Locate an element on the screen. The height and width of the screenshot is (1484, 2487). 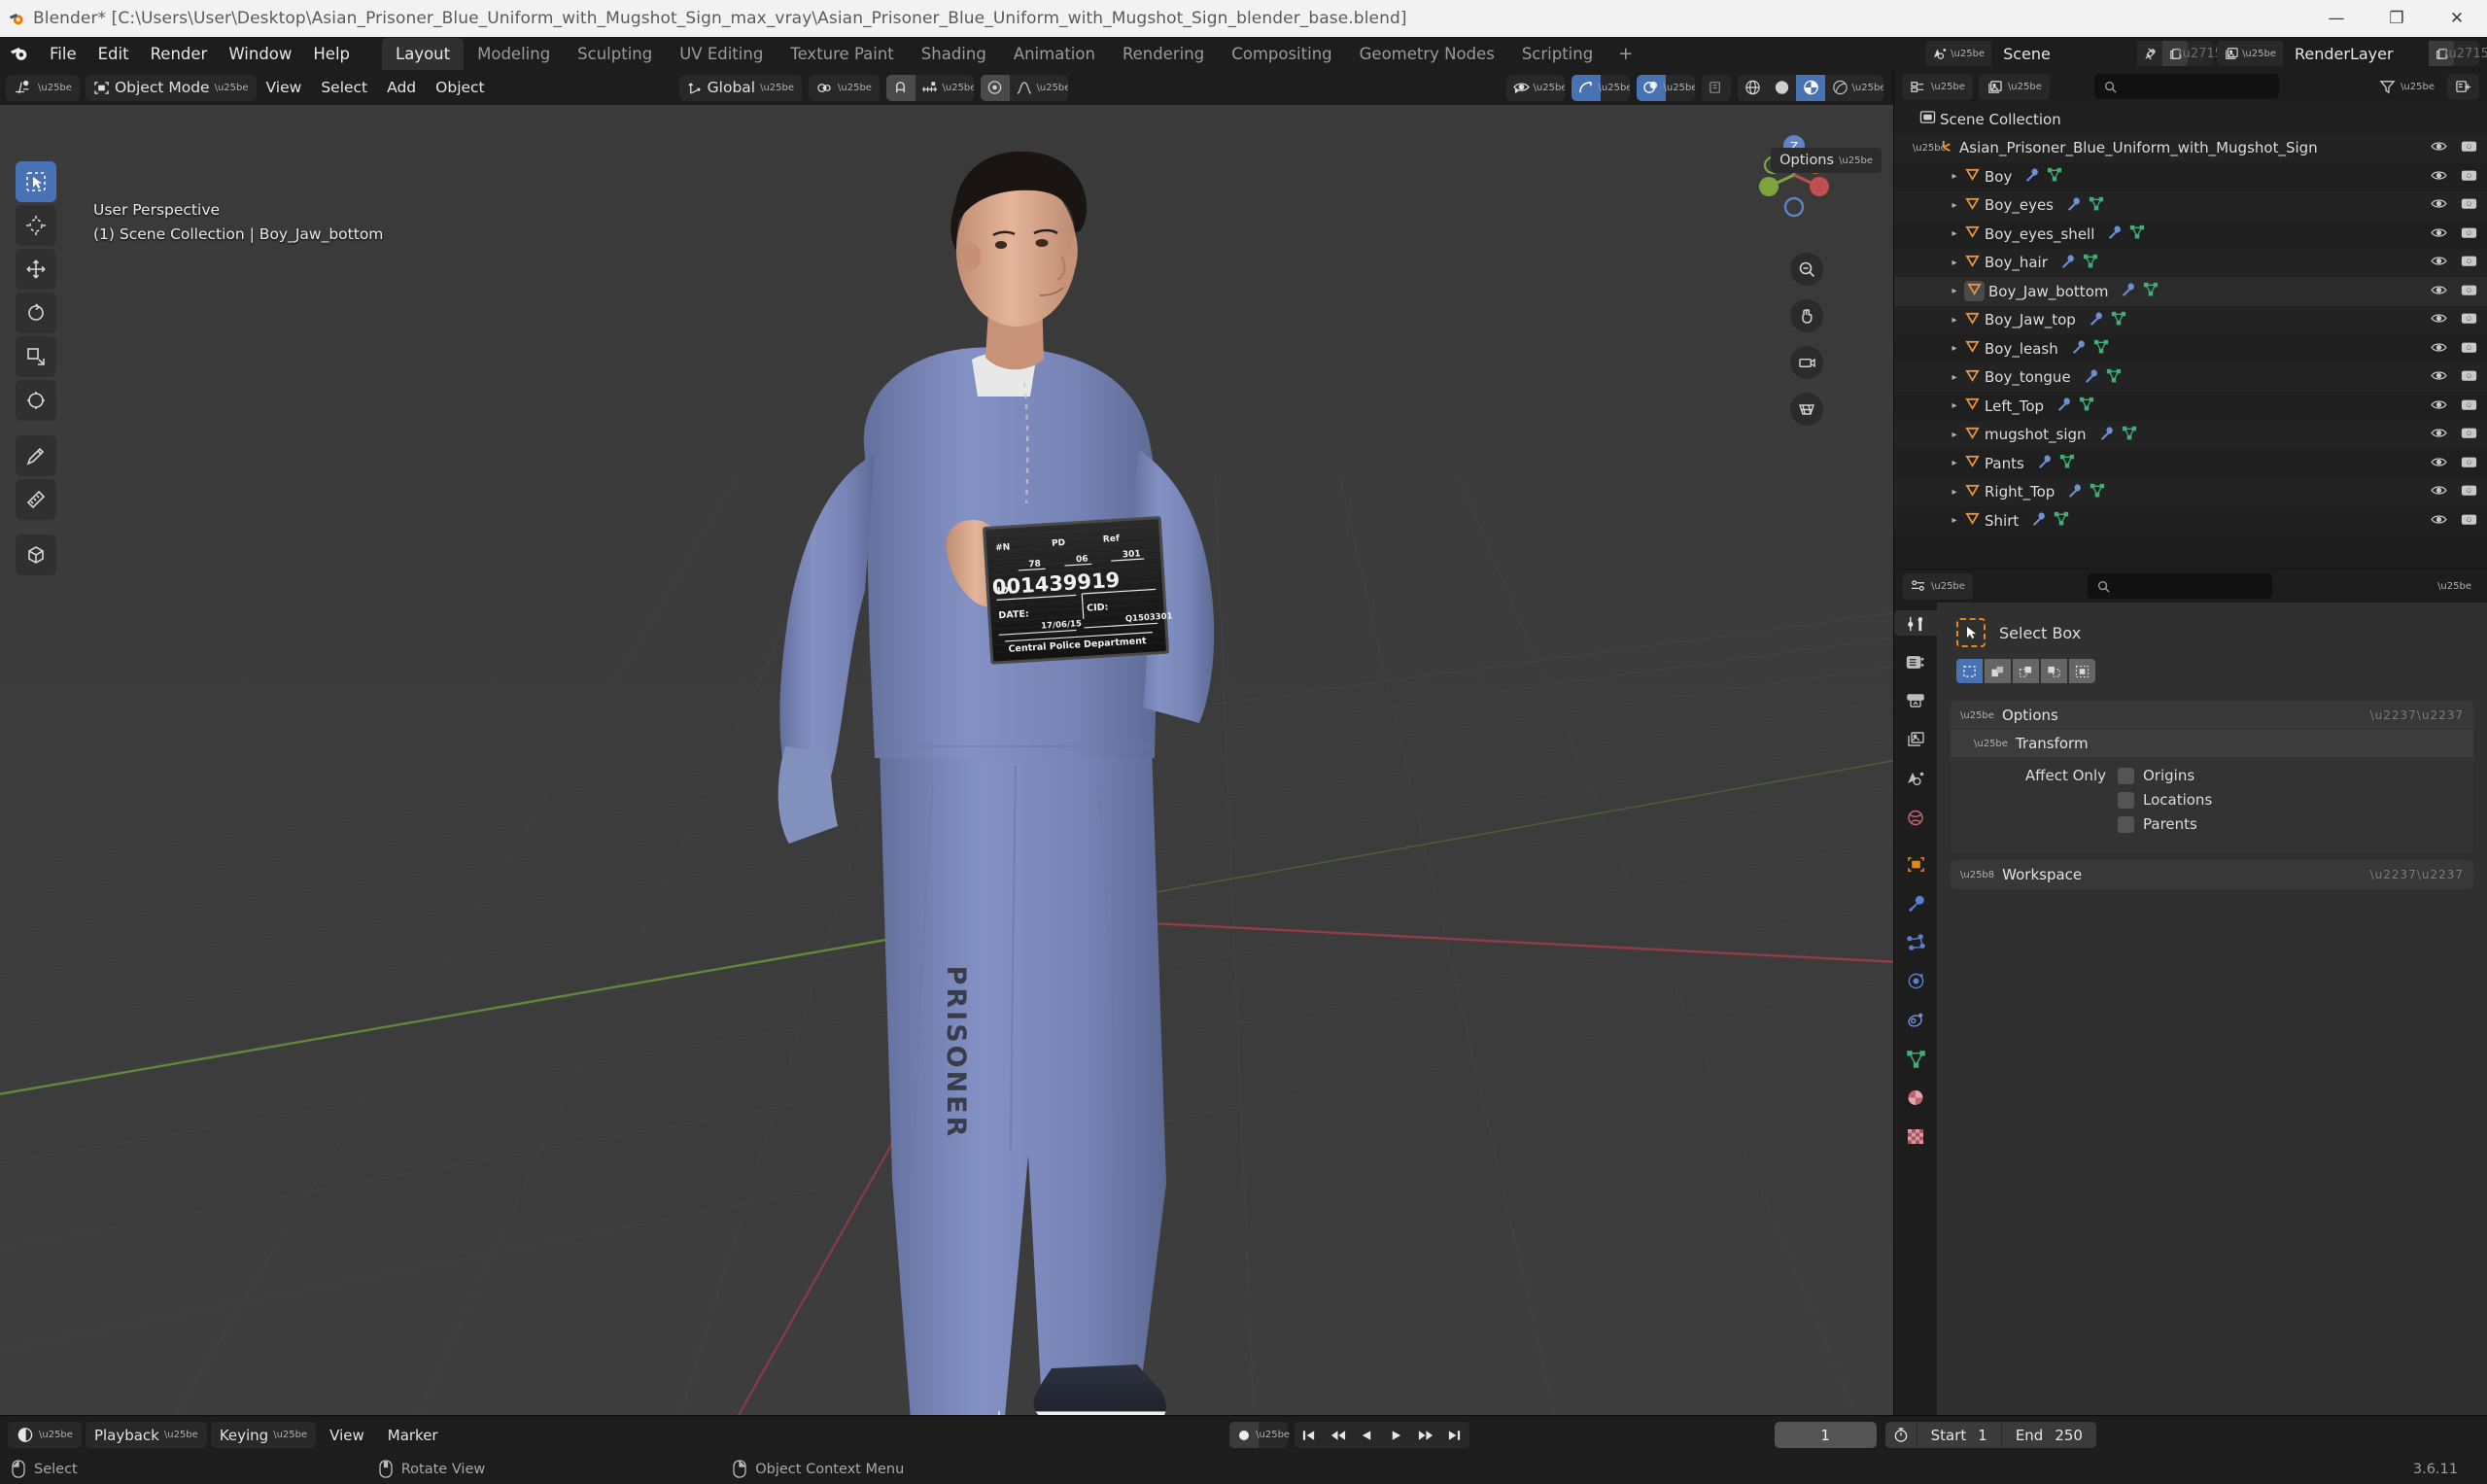
tool-scale is located at coordinates (36, 356).